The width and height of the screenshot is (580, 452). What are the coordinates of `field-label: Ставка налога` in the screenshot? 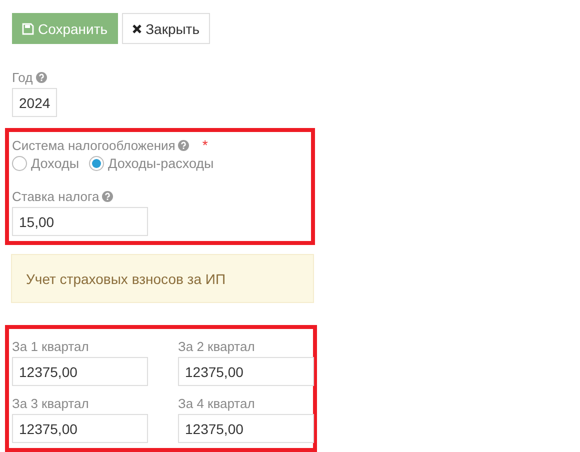 It's located at (56, 196).